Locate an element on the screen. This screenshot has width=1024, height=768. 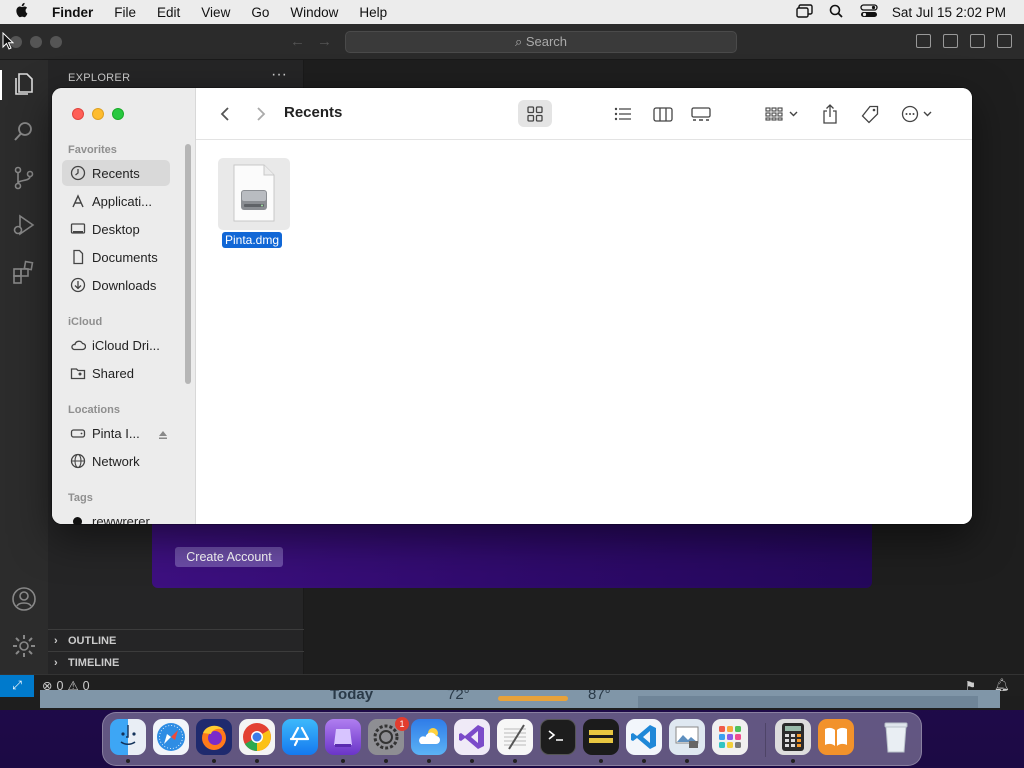
sidebar-item-shared: Shared is located at coordinates (116, 373).